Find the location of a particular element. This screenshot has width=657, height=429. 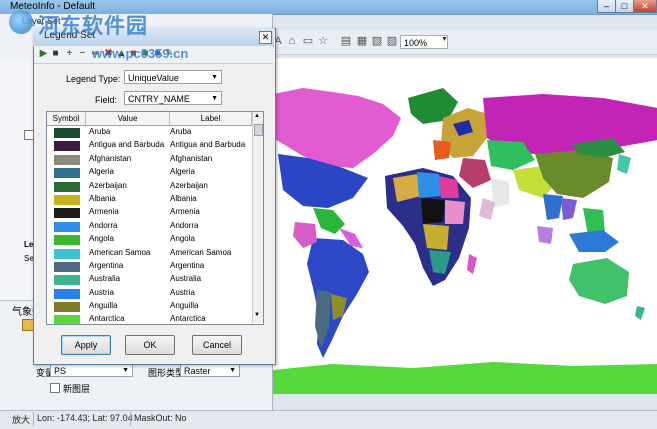

legend-row: Angola Angola is located at coordinates (149, 239).